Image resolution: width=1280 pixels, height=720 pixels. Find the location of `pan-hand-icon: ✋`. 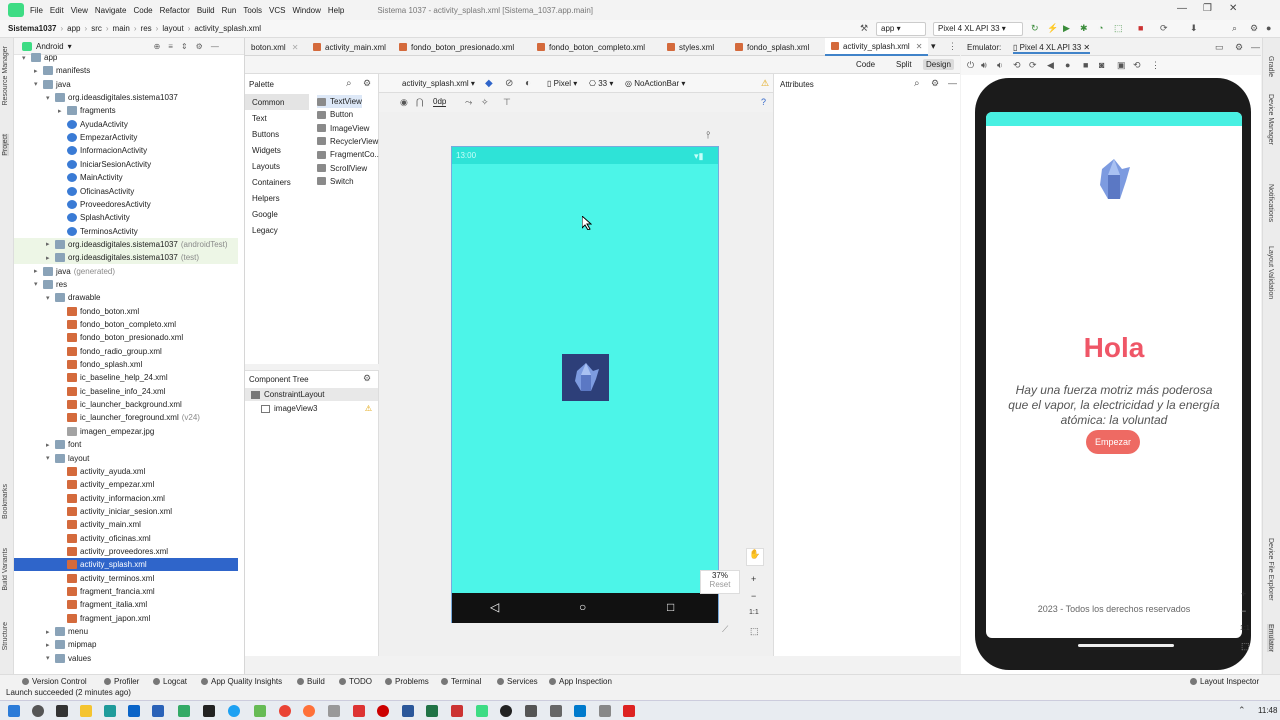

pan-hand-icon: ✋ is located at coordinates (755, 557).